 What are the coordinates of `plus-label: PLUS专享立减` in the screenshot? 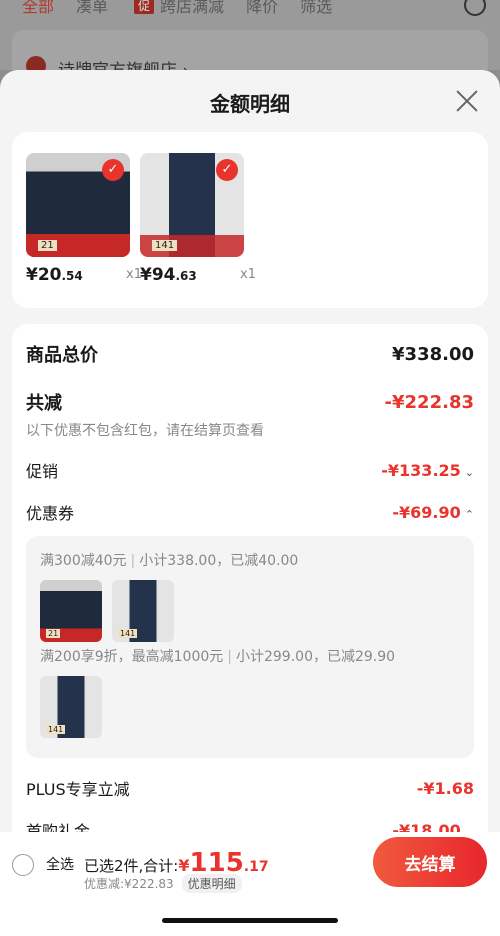 It's located at (78, 789).